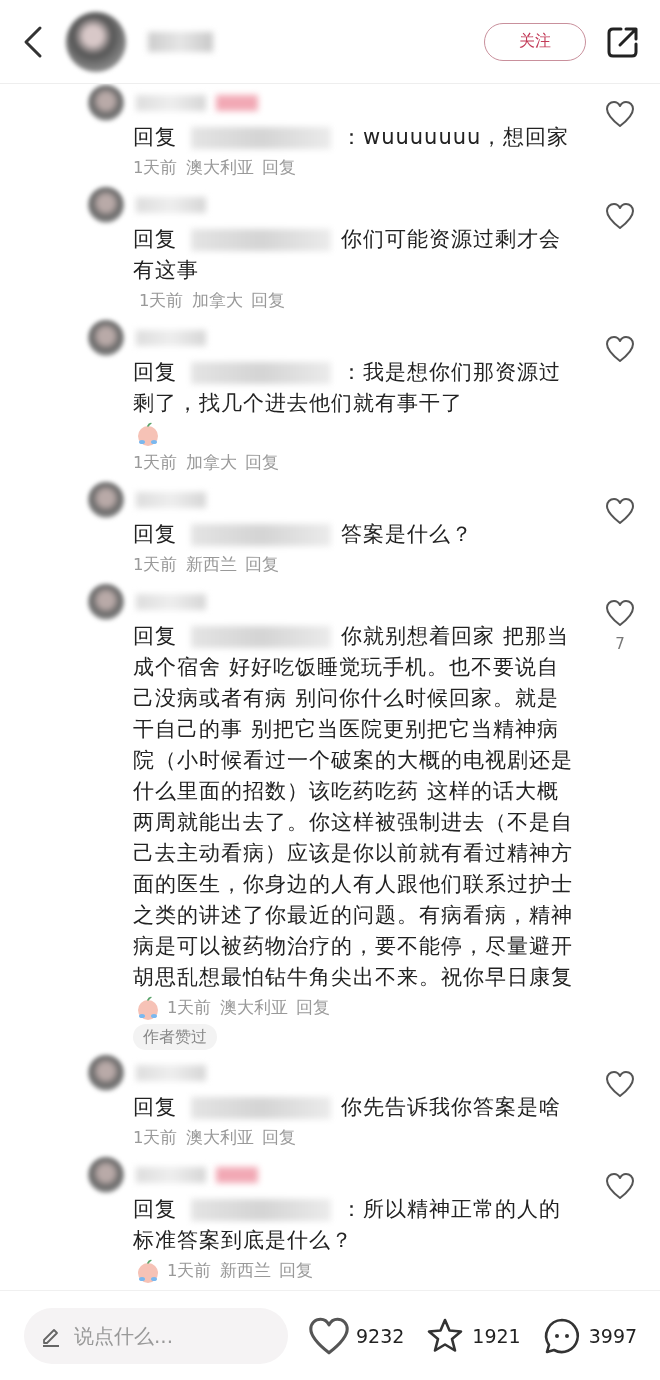 This screenshot has height=1380, width=660. I want to click on author-liked-badge: 作者赞过, so click(175, 1037).